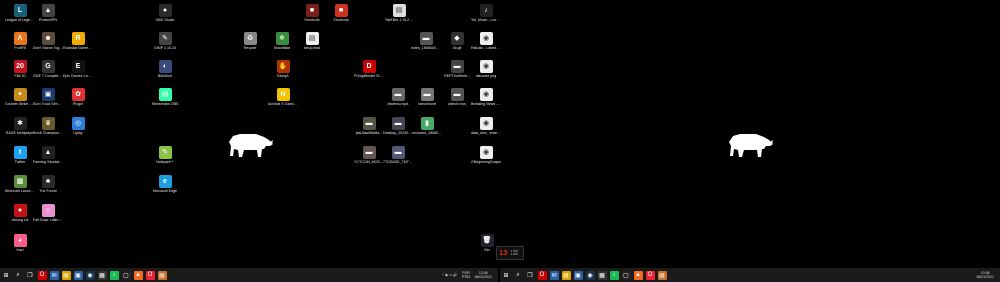 This screenshot has height=282, width=1000. Describe the element at coordinates (165, 97) in the screenshot. I see `desktop-icon: ▤ Streamlabs OBS` at that location.